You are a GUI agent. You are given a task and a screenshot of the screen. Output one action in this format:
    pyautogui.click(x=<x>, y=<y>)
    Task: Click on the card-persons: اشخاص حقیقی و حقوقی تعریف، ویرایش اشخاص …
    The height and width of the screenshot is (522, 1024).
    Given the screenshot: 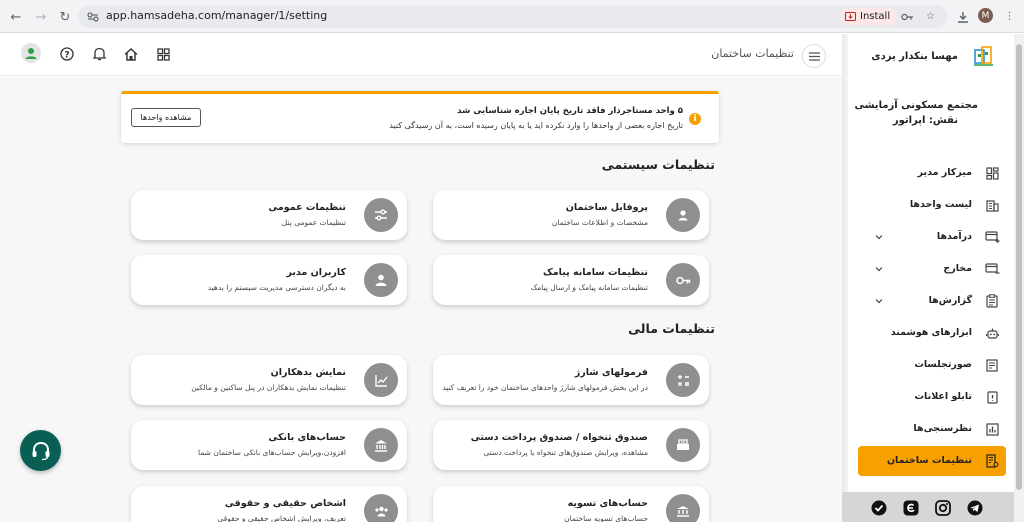 What is the action you would take?
    pyautogui.click(x=269, y=504)
    